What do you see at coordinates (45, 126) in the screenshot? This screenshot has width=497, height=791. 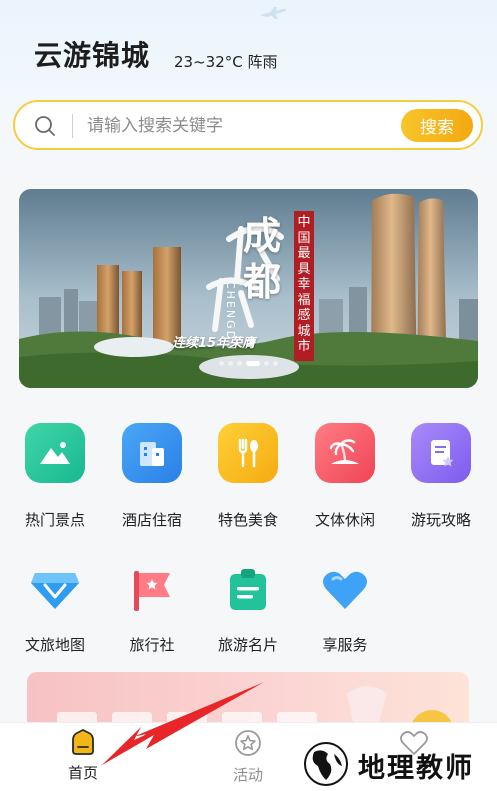 I see `search-icon` at bounding box center [45, 126].